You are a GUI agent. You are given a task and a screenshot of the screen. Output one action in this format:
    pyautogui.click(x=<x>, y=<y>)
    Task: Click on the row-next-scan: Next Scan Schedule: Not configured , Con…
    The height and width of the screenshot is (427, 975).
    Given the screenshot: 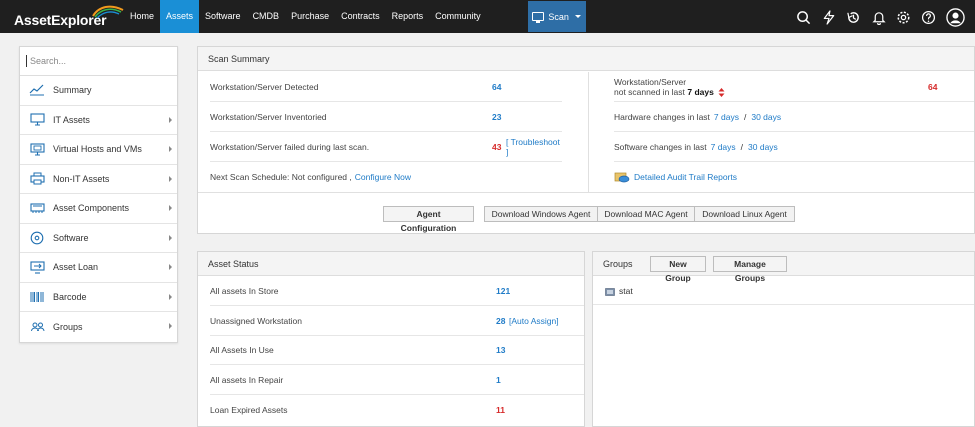 What is the action you would take?
    pyautogui.click(x=386, y=176)
    